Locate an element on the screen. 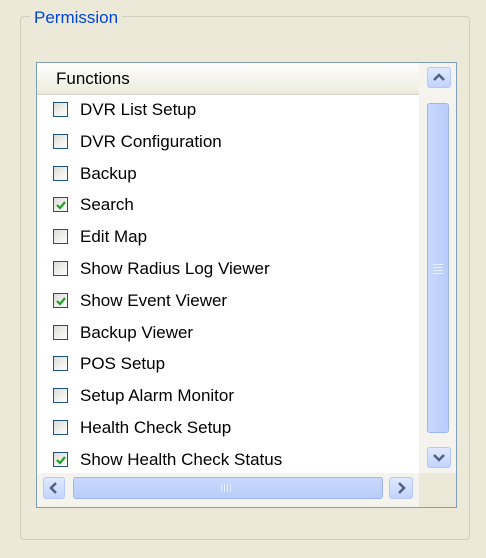 This screenshot has height=558, width=486. scroll-up-button is located at coordinates (439, 77).